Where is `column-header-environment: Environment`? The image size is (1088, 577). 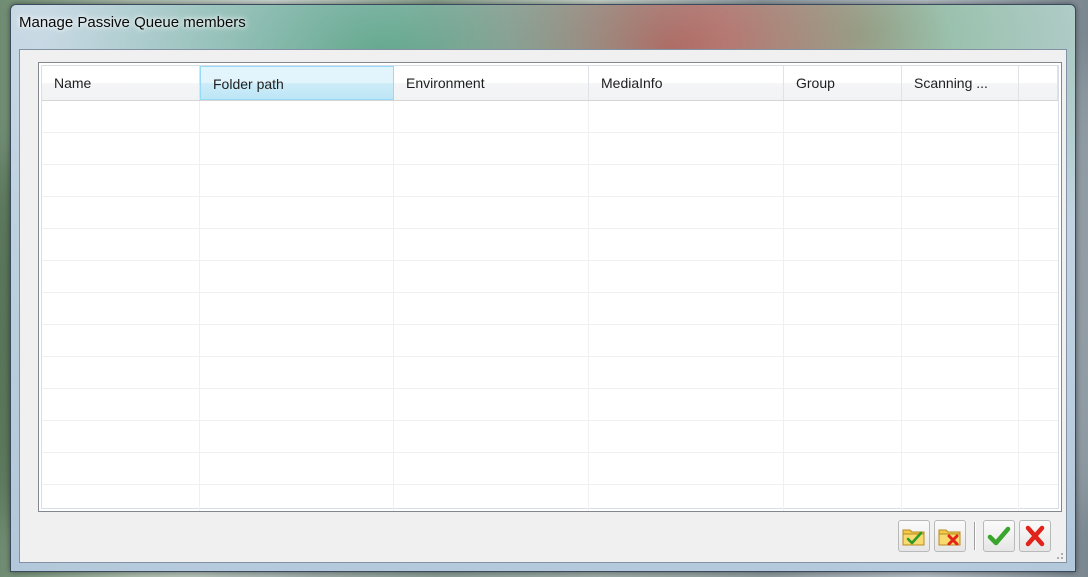 column-header-environment: Environment is located at coordinates (491, 83).